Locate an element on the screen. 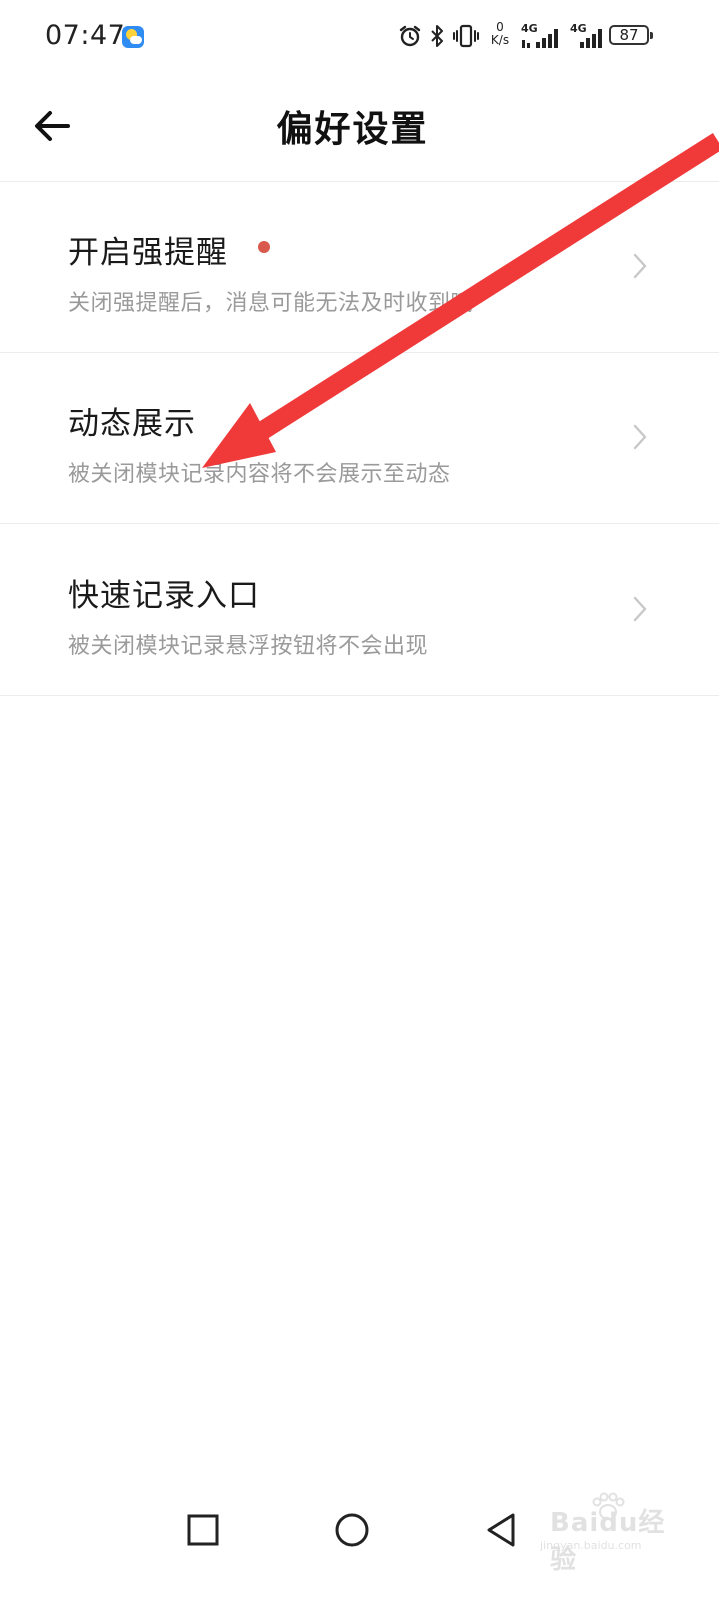  weather-app-icon is located at coordinates (133, 37).